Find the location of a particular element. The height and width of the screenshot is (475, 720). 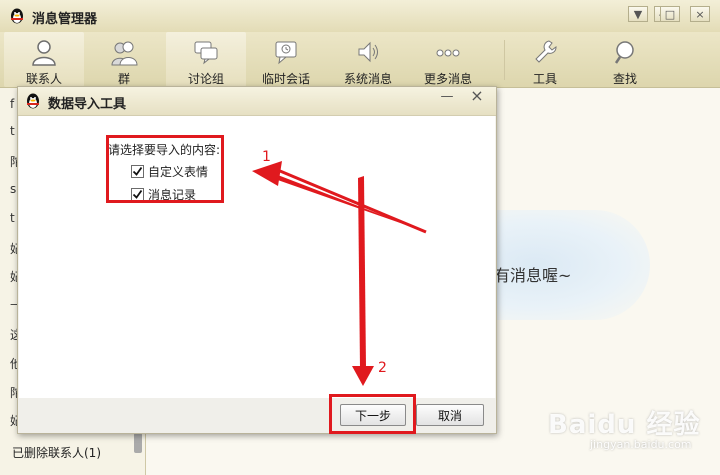

baidu-watermark-logo: Bai​du 经验 is located at coordinates (624, 425).